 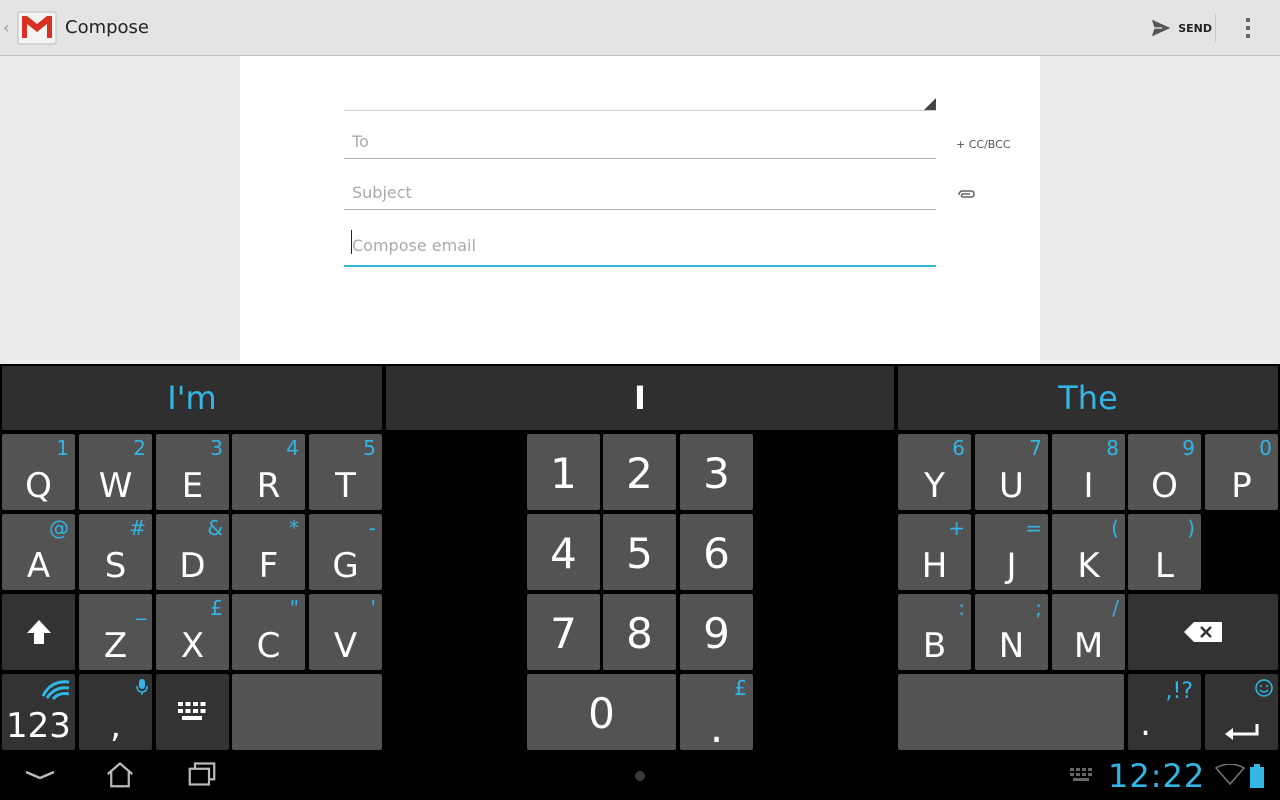 What do you see at coordinates (1112, 448) in the screenshot?
I see `key-hint: 8` at bounding box center [1112, 448].